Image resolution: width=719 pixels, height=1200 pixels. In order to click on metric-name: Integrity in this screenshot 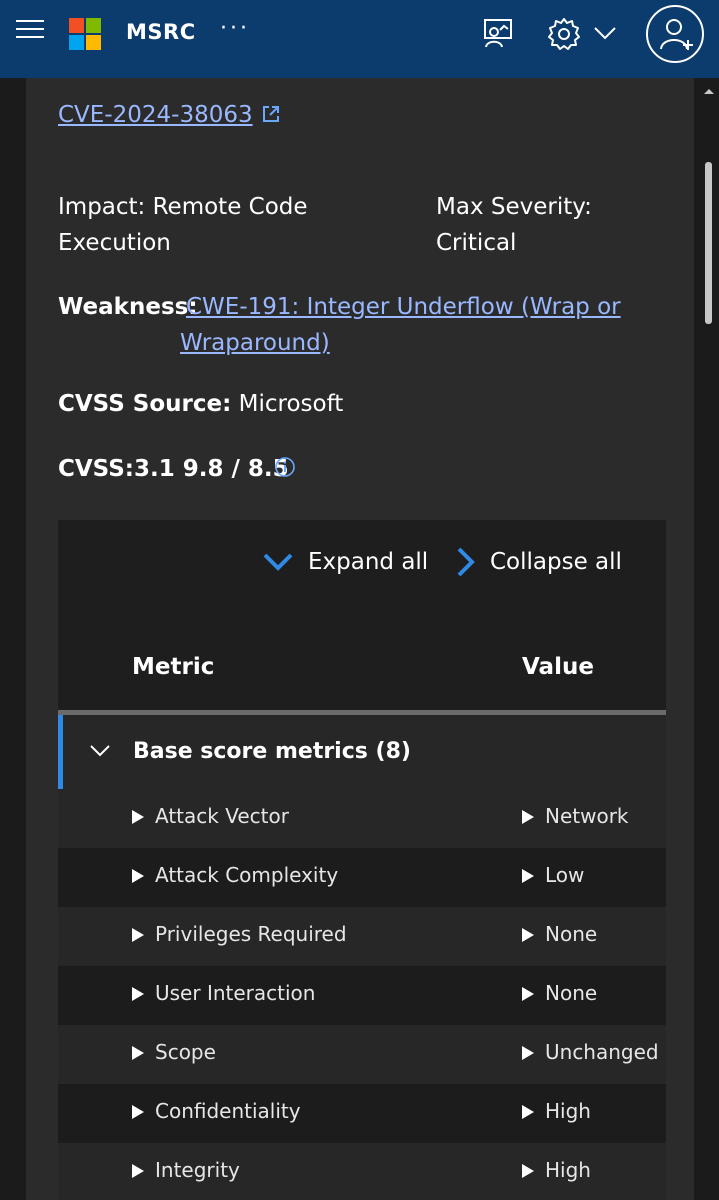, I will do `click(197, 1170)`.